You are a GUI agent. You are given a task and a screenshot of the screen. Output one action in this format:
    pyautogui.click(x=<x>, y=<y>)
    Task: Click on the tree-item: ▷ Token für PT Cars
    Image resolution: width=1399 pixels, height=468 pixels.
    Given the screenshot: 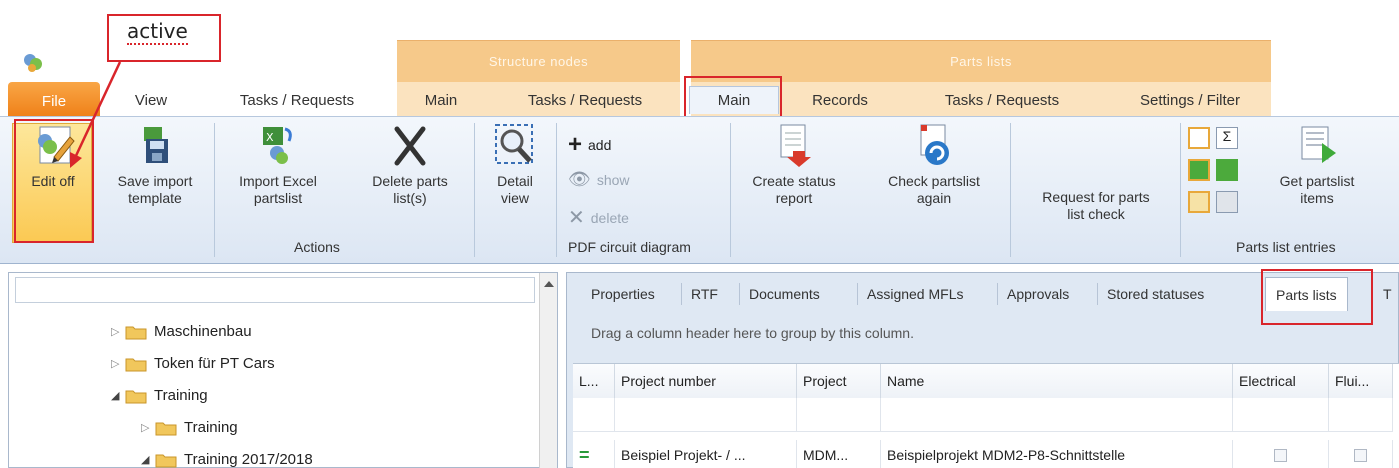 What is the action you would take?
    pyautogui.click(x=193, y=363)
    